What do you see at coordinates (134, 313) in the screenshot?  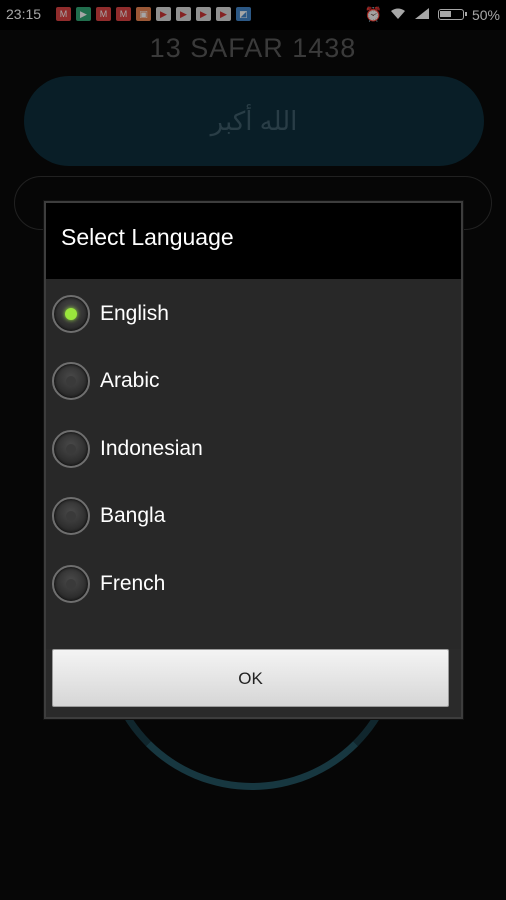 I see `option-label: English` at bounding box center [134, 313].